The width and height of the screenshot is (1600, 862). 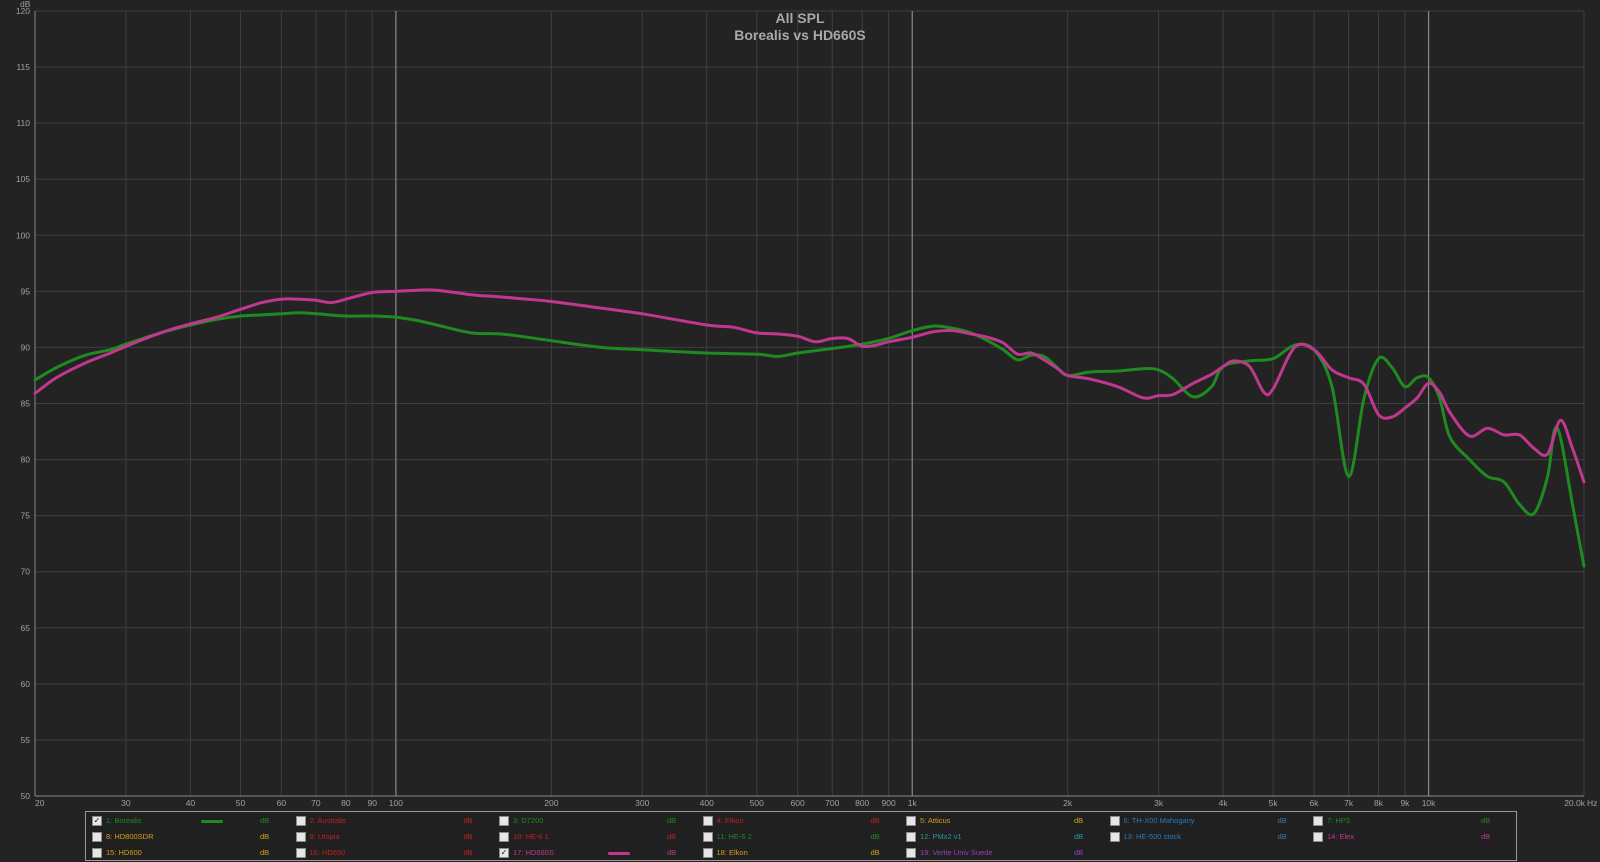 I want to click on legend-item: 14: Elex dB, so click(x=1412, y=838).